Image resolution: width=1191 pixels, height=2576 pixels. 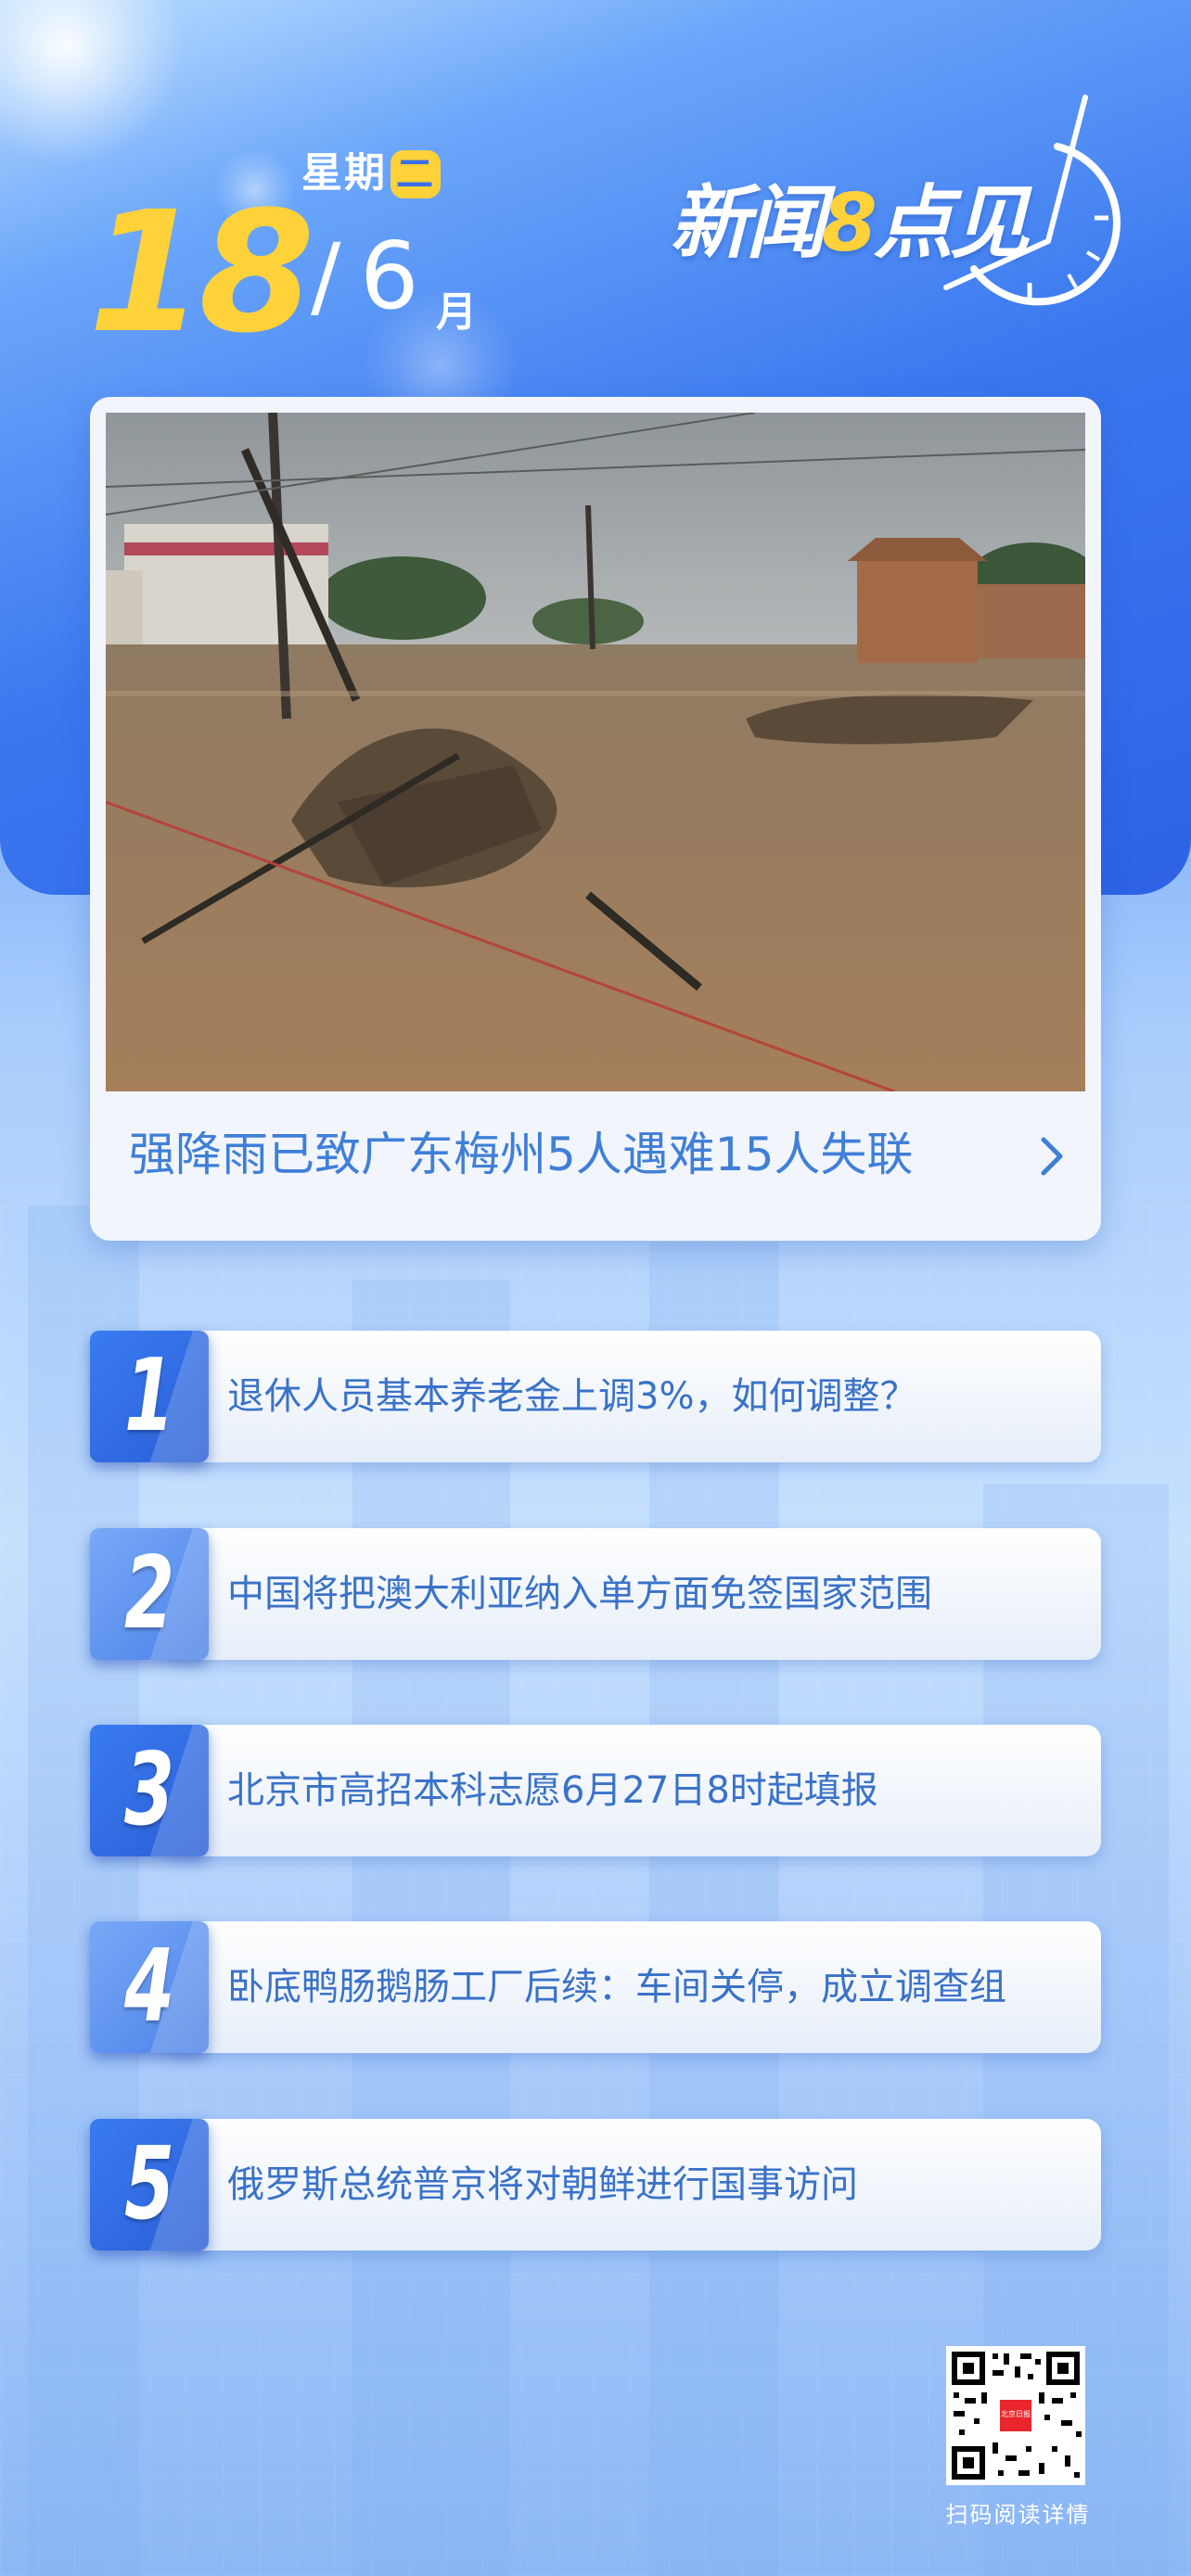 I want to click on headline-title: 强降雨已致广东梅州5人遇难15人失联, so click(x=574, y=1154).